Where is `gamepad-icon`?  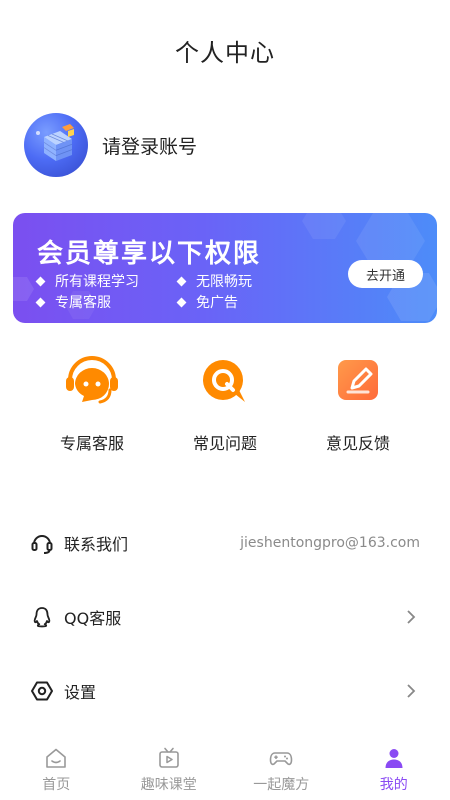 gamepad-icon is located at coordinates (281, 759).